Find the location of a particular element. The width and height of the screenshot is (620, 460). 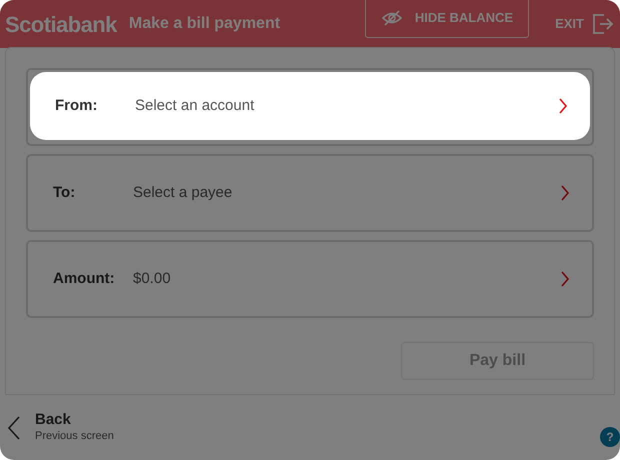

exit-button: EXIT is located at coordinates (584, 24).